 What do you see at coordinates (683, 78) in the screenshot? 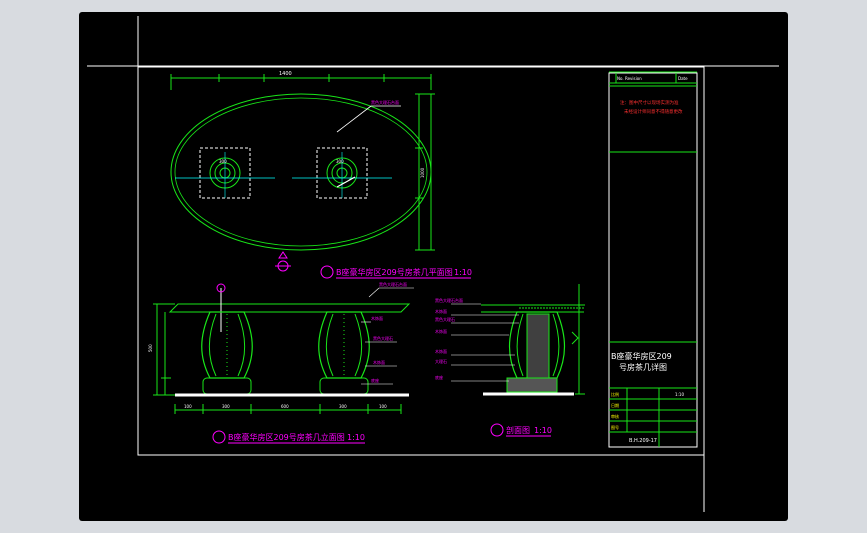
I see `svg-text: Date` at bounding box center [683, 78].